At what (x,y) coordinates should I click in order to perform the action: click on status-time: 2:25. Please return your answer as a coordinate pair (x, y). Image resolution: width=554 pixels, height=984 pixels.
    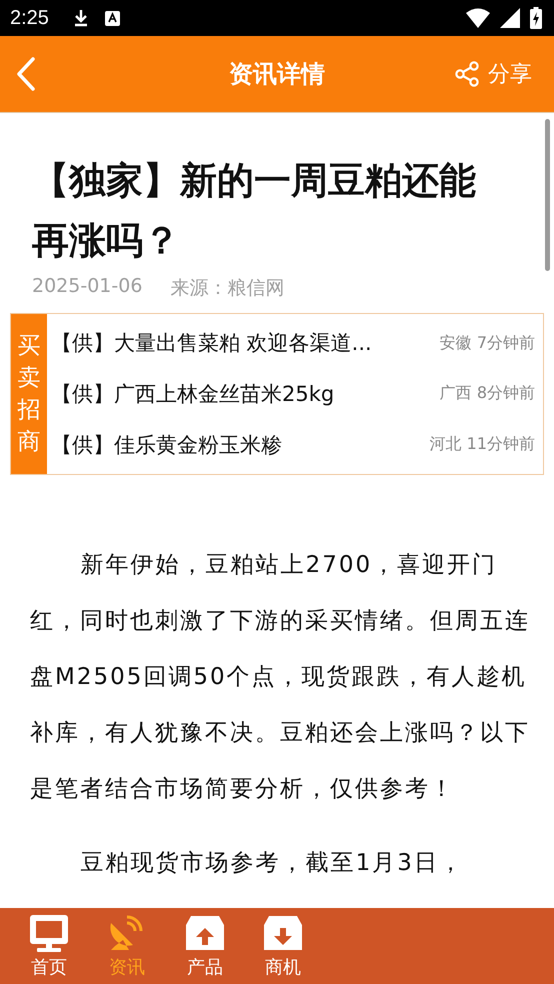
    Looking at the image, I should click on (29, 18).